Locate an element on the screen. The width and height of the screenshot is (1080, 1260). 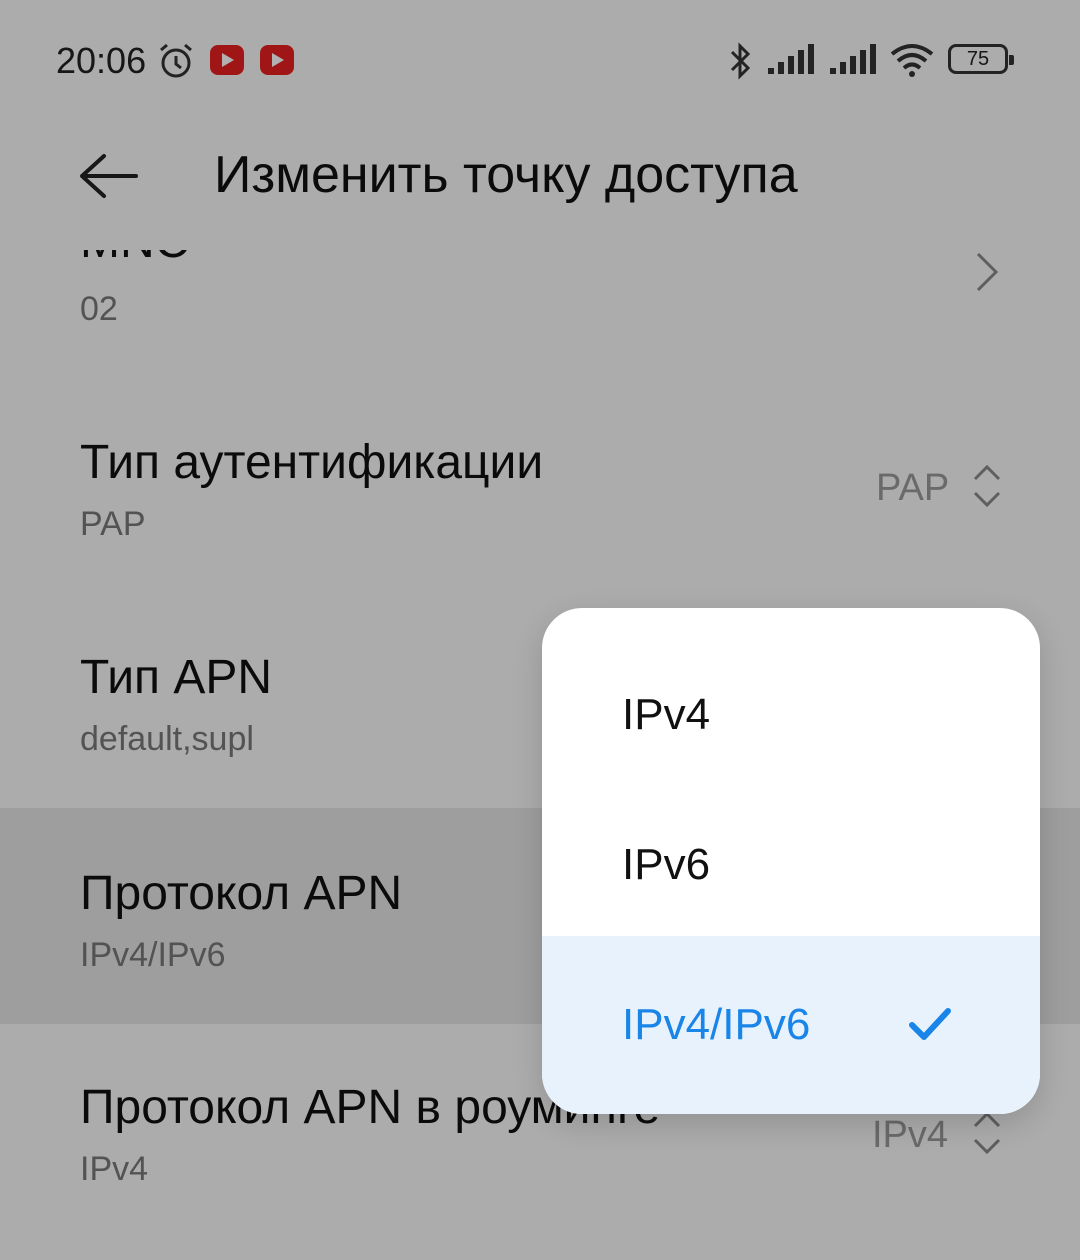
option-ipv4: IPv4 is located at coordinates (791, 715).